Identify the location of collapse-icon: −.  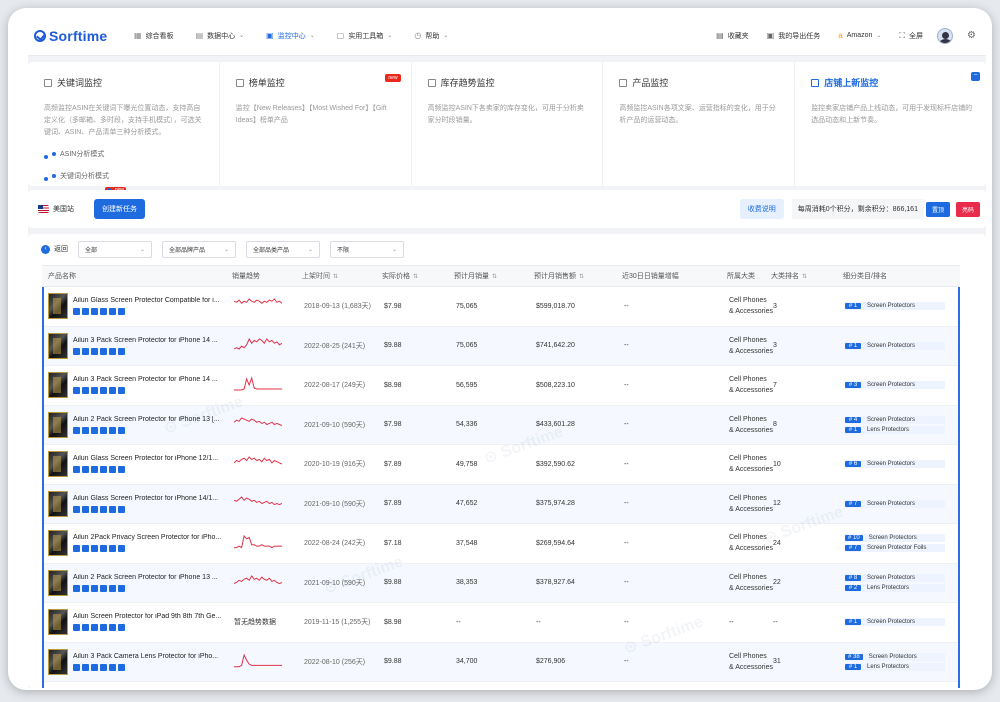
(975, 76).